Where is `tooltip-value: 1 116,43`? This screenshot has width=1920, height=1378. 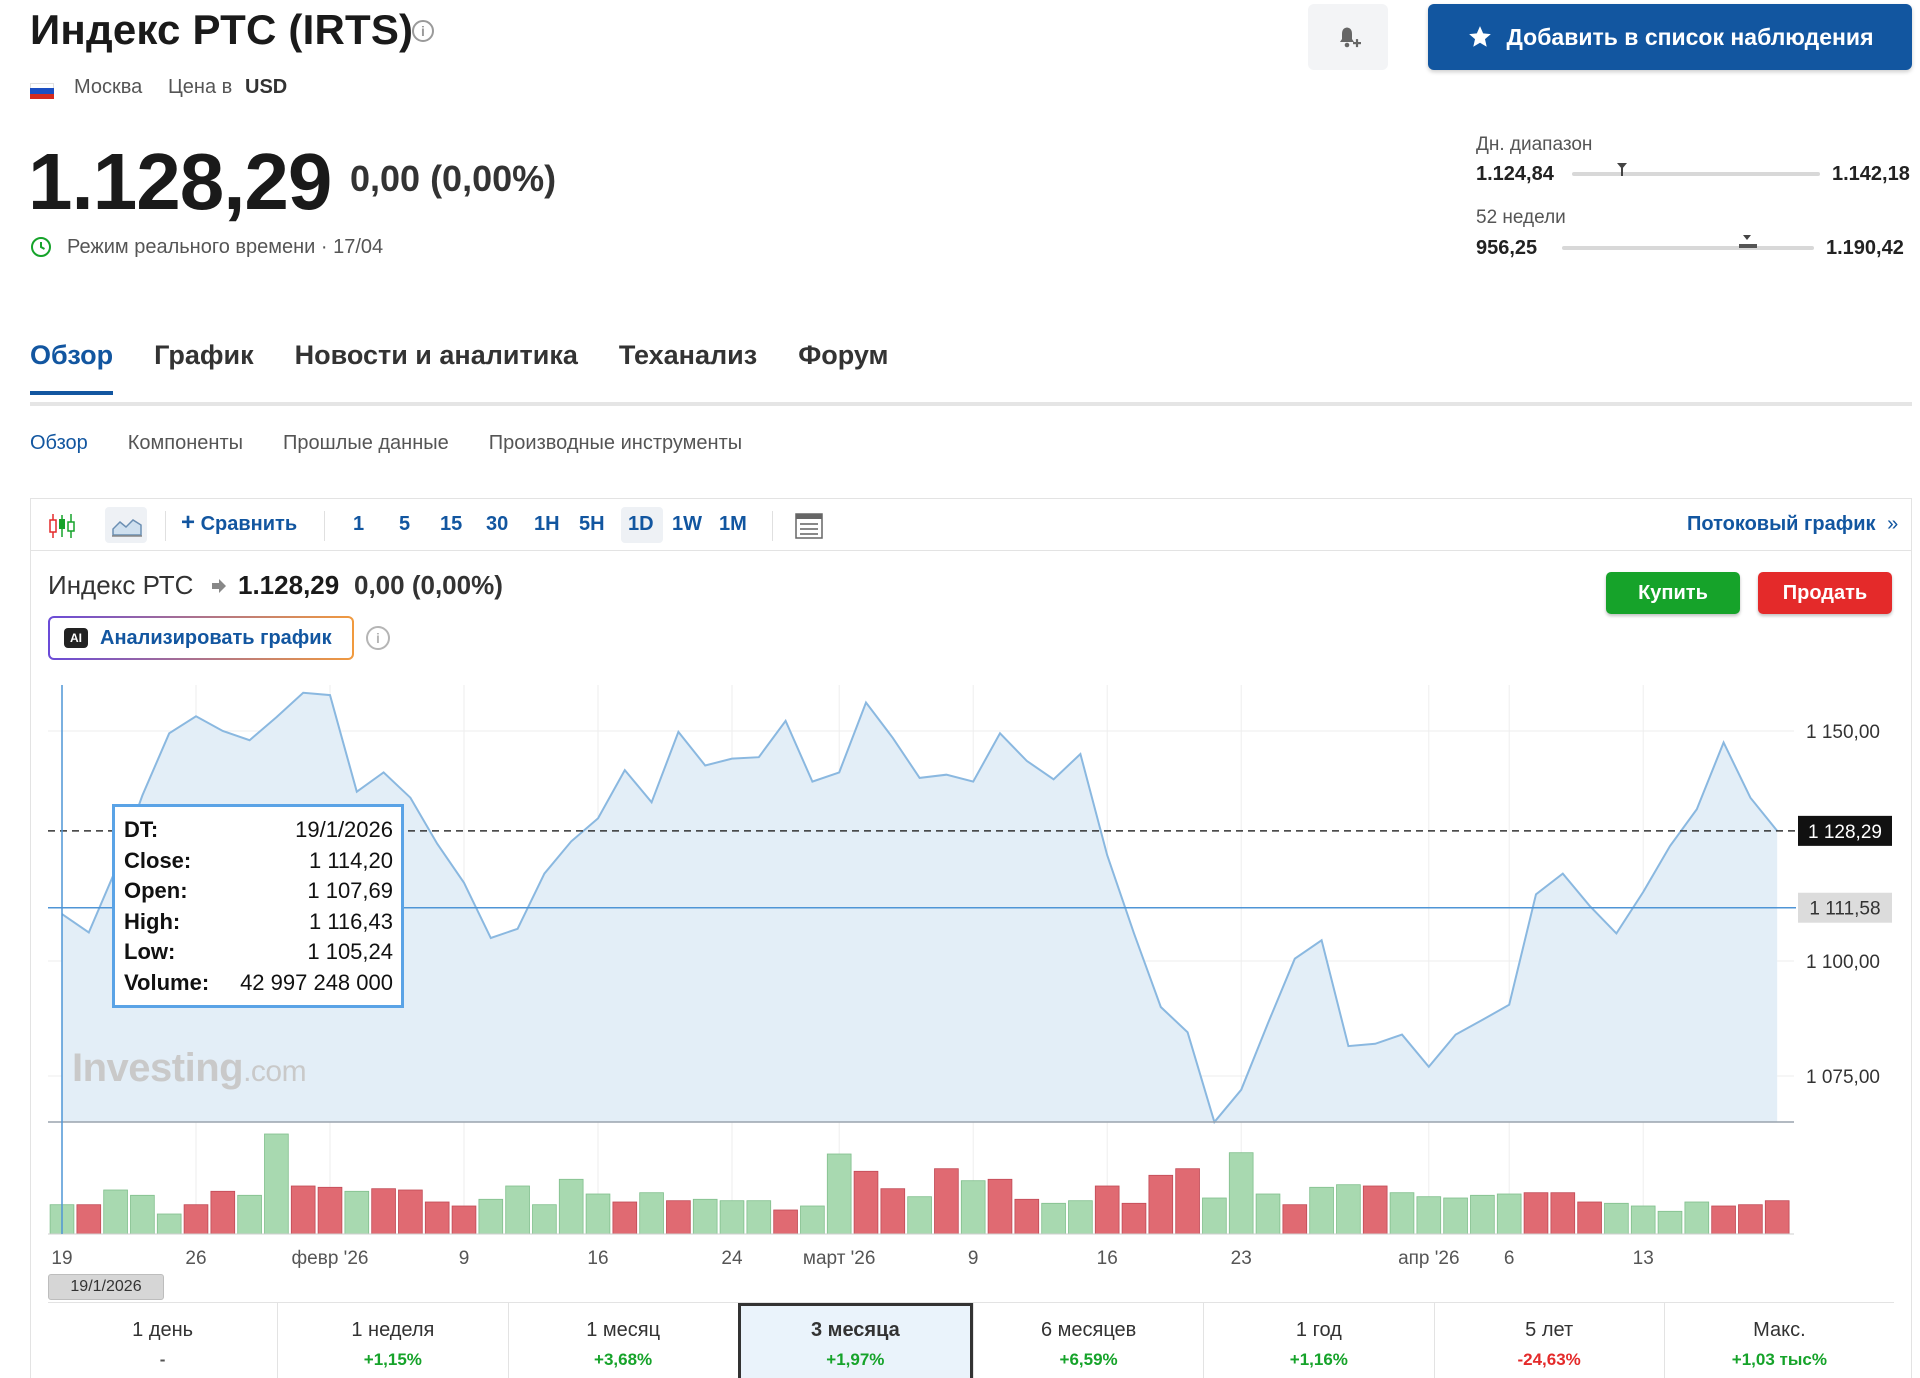
tooltip-value: 1 116,43 is located at coordinates (350, 921).